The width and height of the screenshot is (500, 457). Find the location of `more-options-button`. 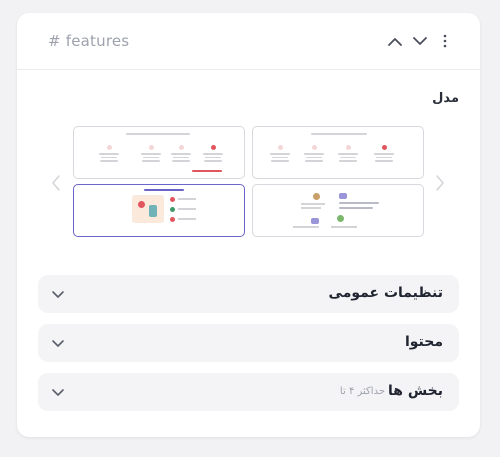

more-options-button is located at coordinates (445, 41).